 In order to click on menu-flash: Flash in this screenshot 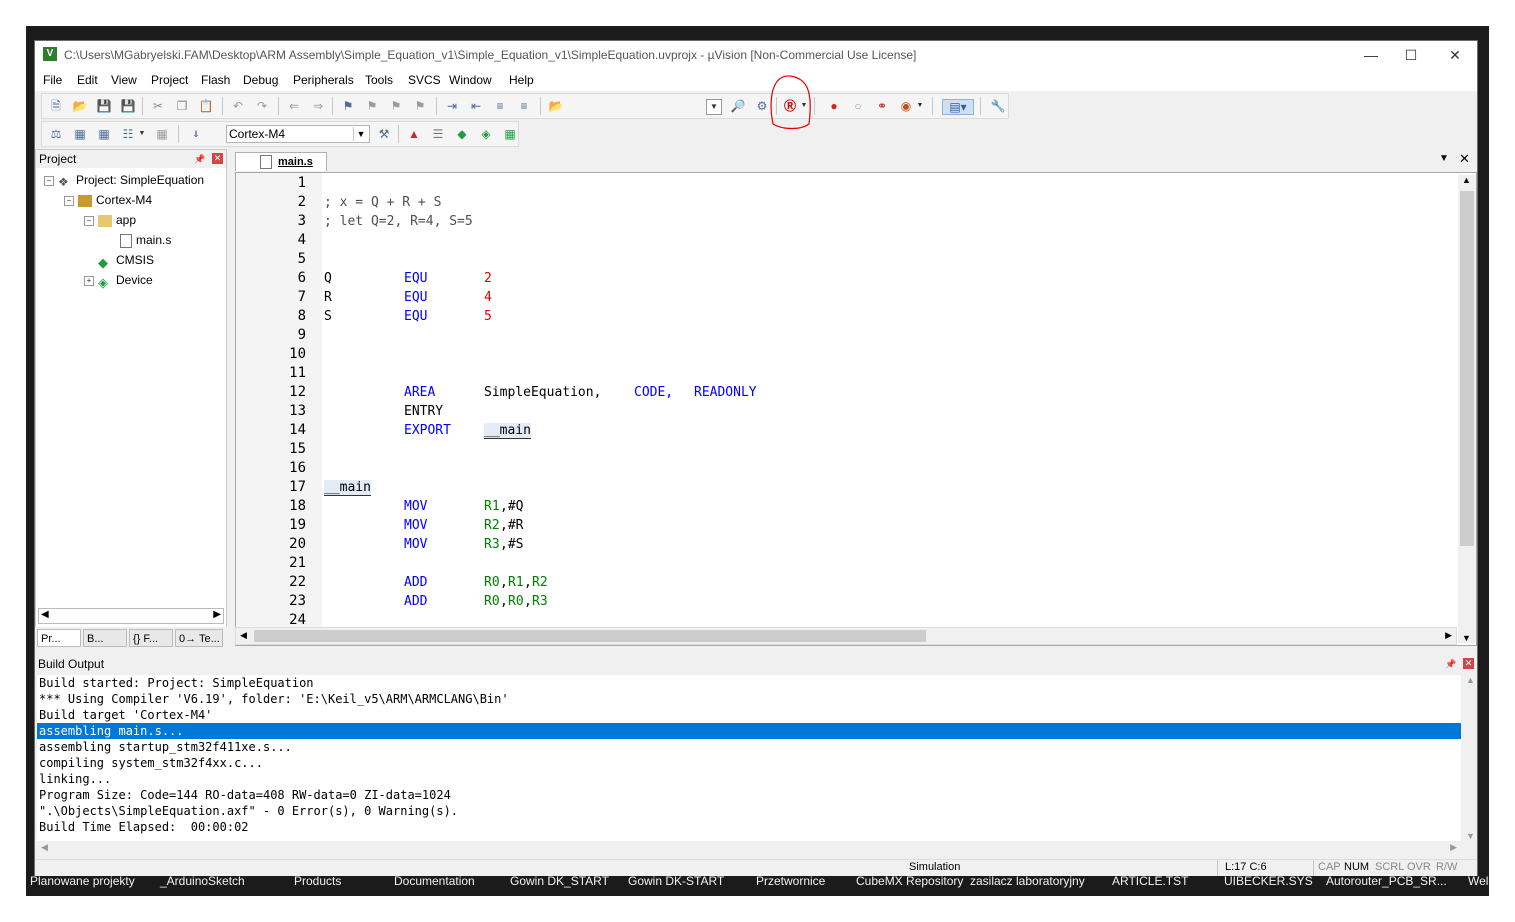, I will do `click(215, 80)`.